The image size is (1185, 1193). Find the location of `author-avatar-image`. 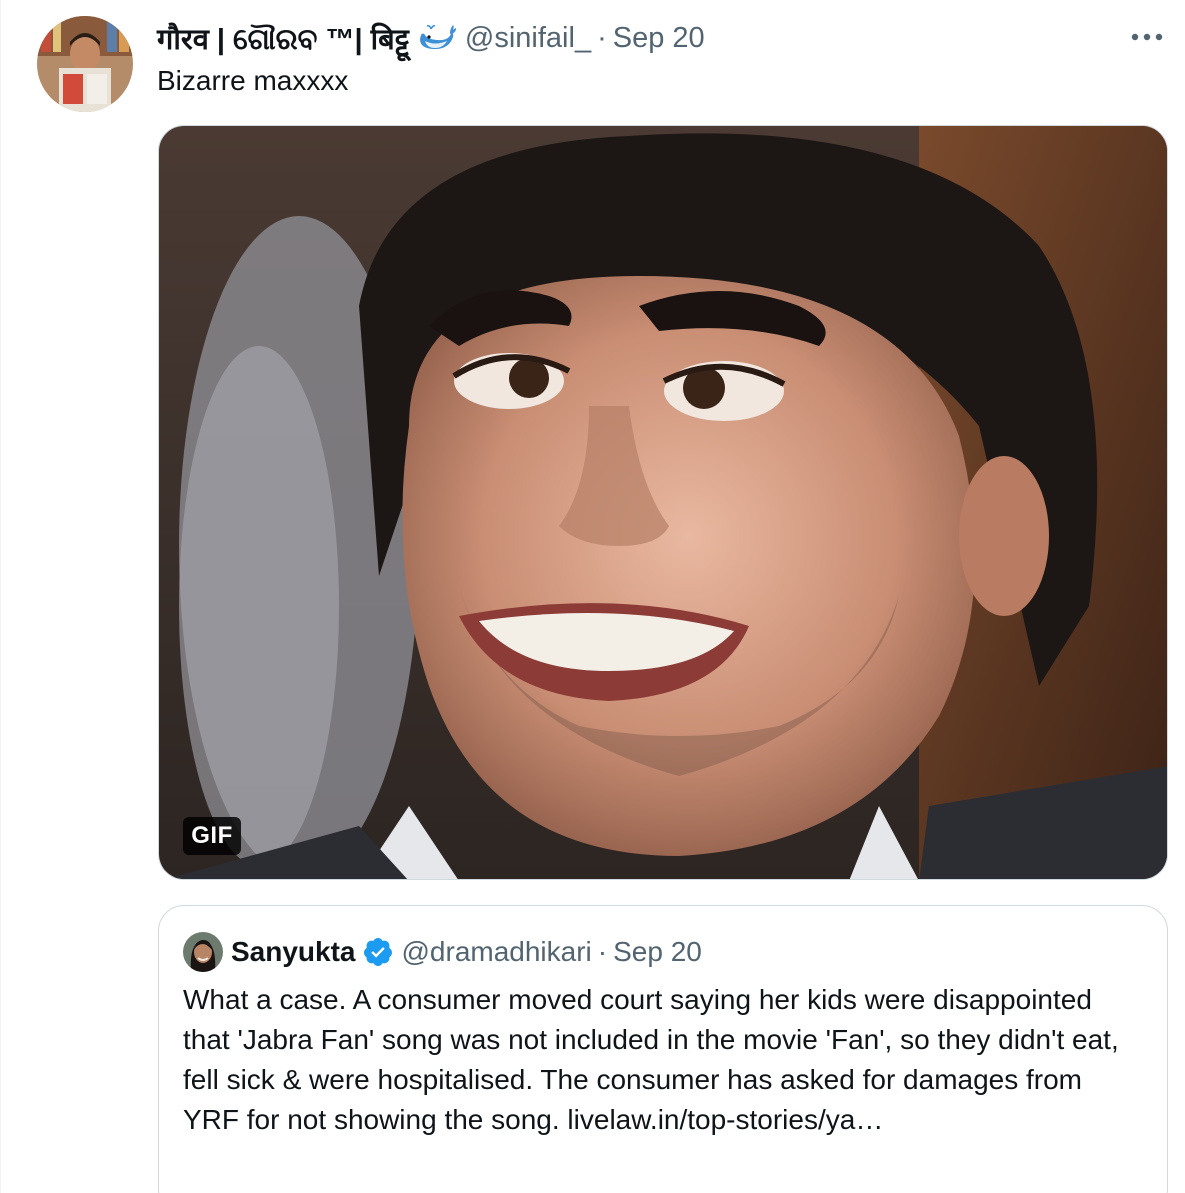

author-avatar-image is located at coordinates (85, 64).